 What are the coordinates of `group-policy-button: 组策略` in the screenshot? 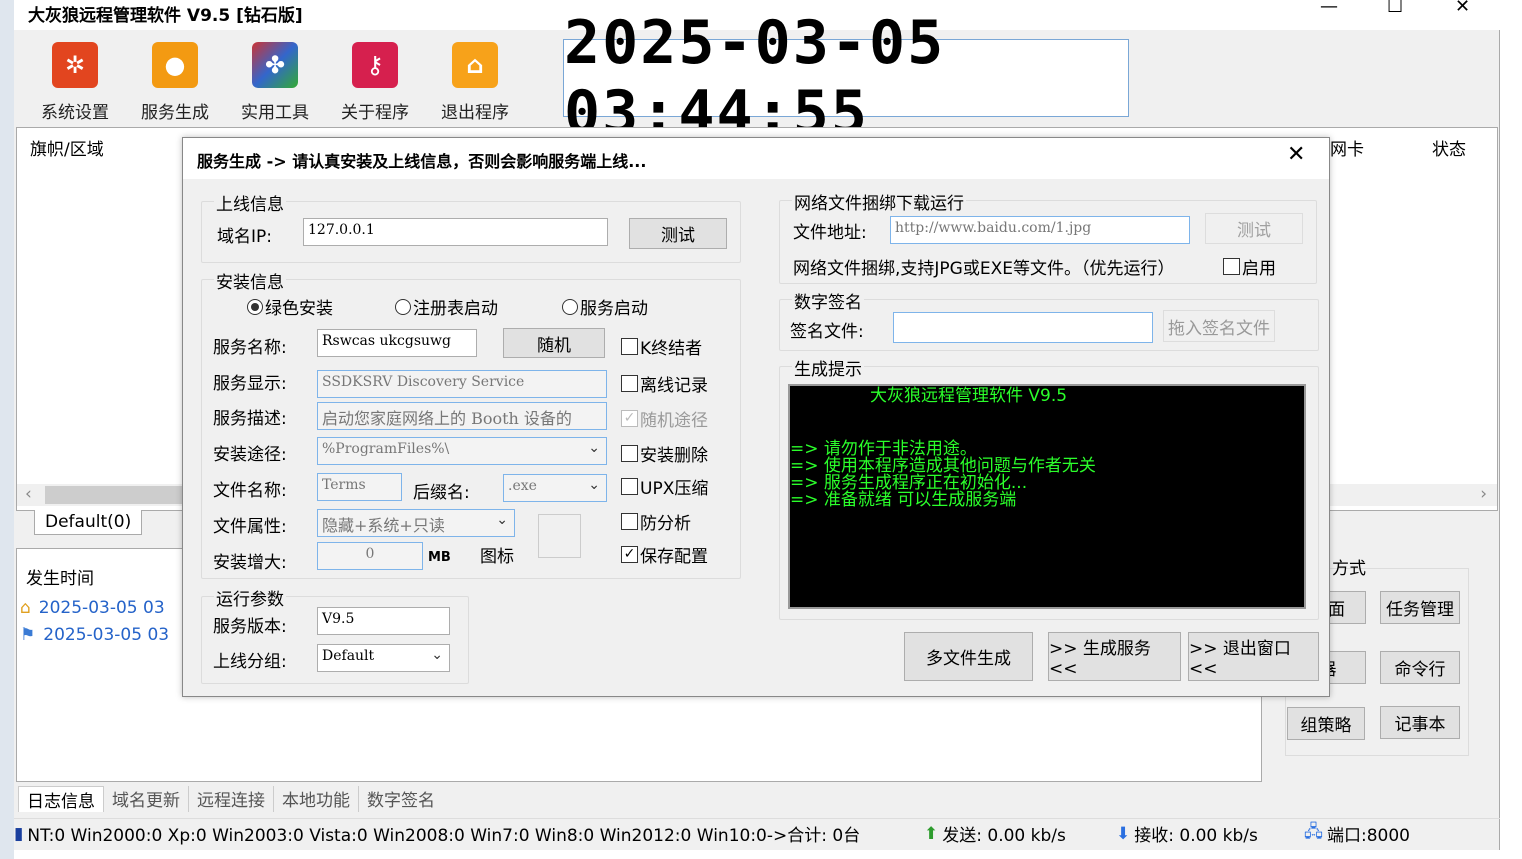 It's located at (1326, 723).